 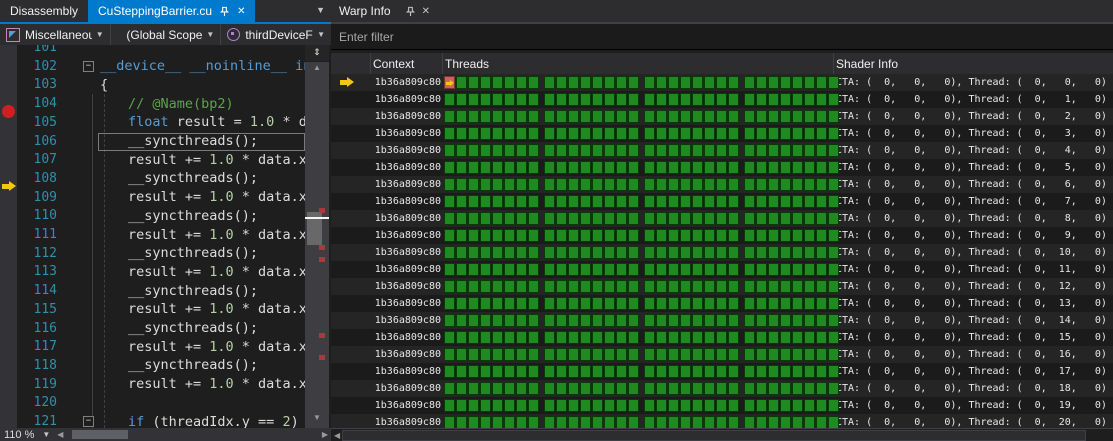 What do you see at coordinates (152, 290) in the screenshot?
I see `code-line: 114 __syncthreads();` at bounding box center [152, 290].